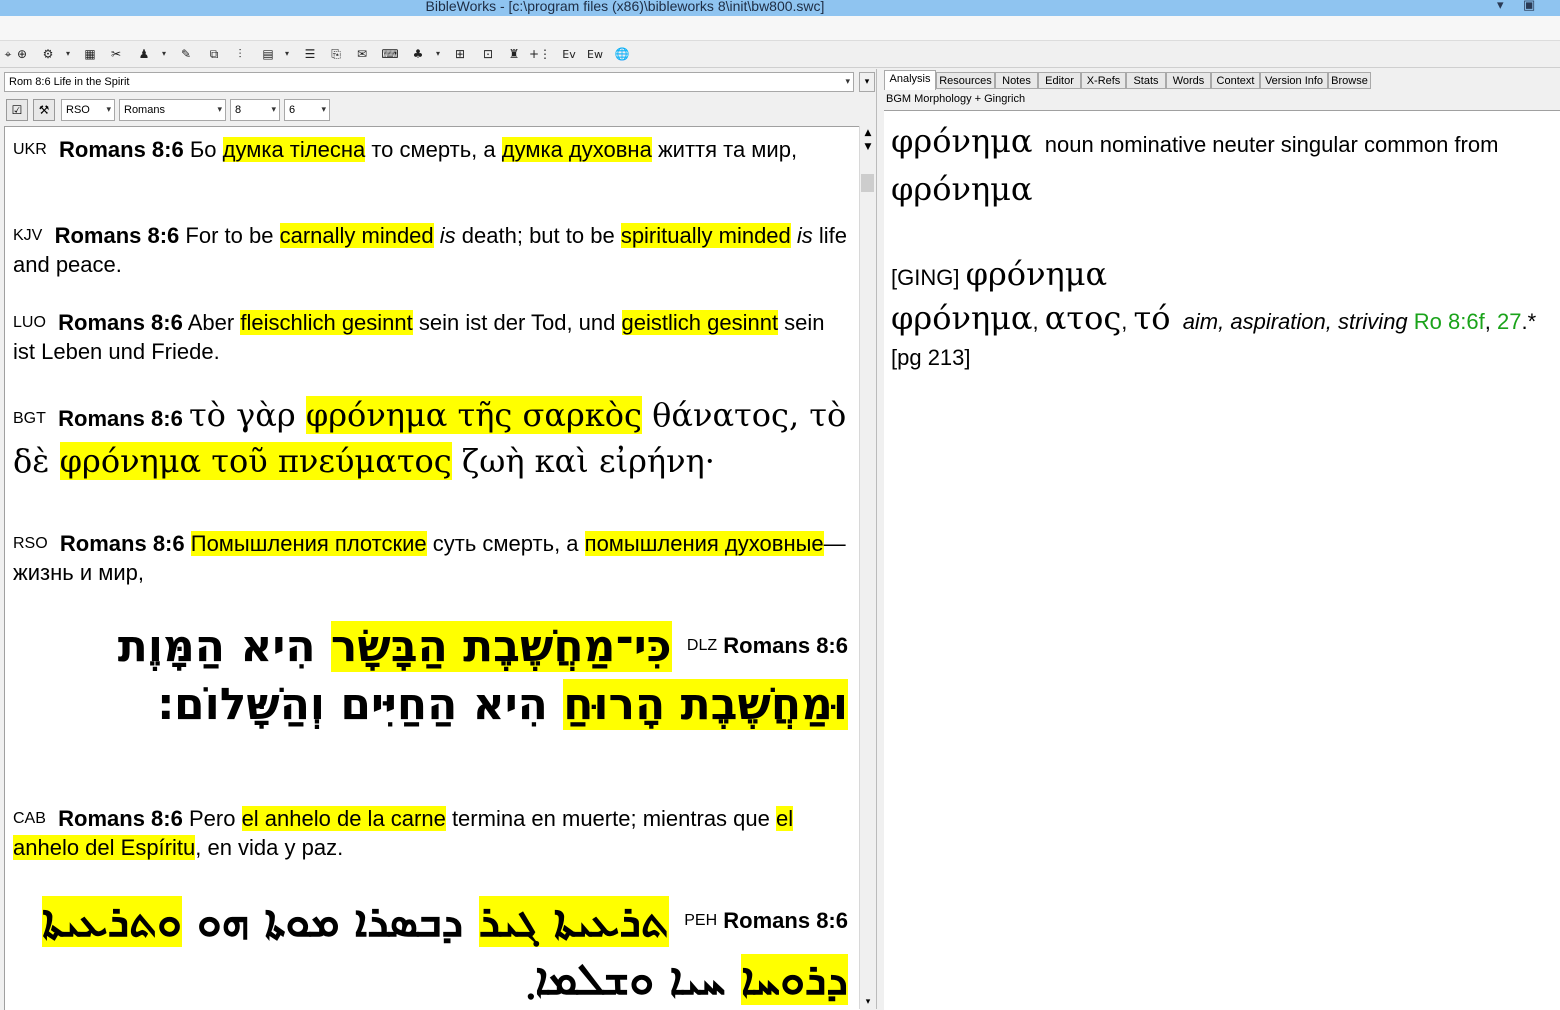 The image size is (1560, 1010). I want to click on target-icon: ⊕, so click(22, 54).